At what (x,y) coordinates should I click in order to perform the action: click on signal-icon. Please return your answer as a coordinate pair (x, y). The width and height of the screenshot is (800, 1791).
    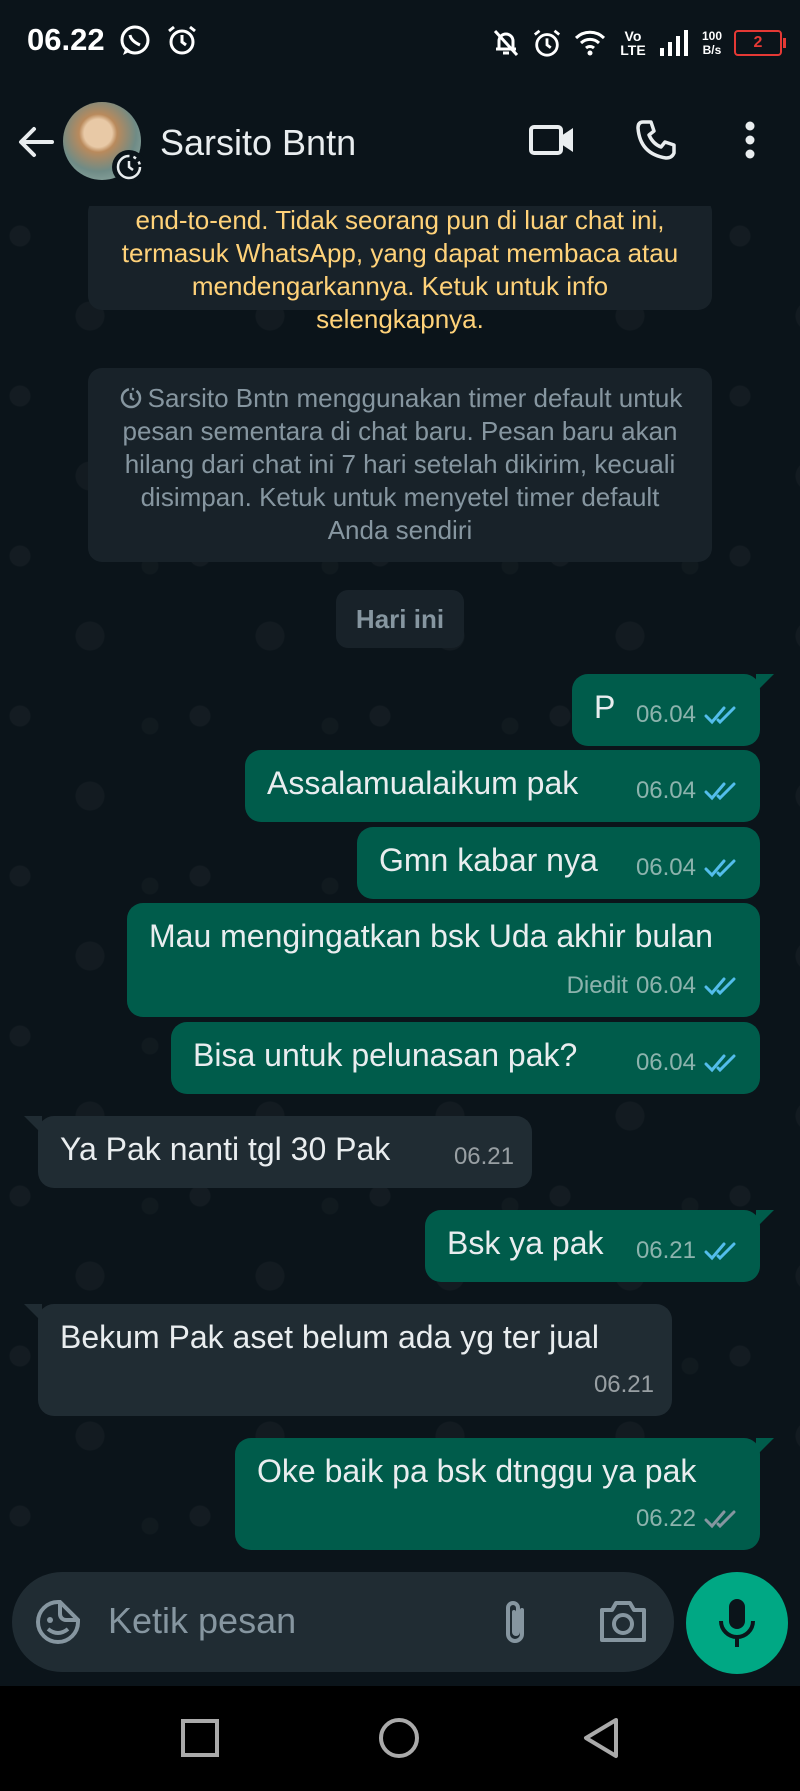
    Looking at the image, I should click on (673, 43).